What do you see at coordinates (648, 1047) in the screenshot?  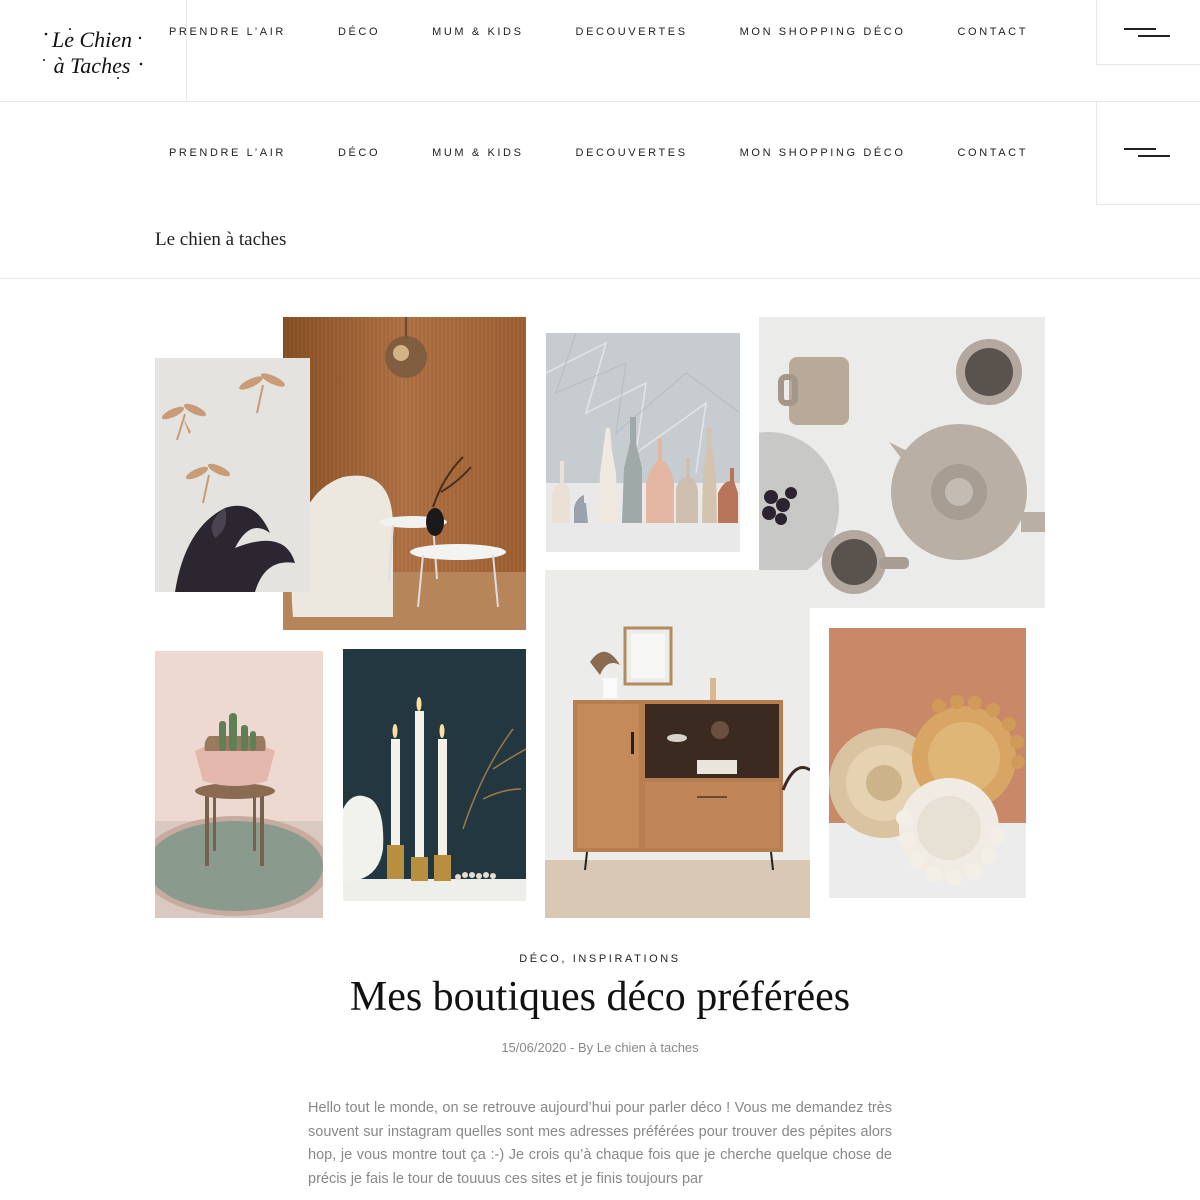 I see `post-author-link: Le chien à taches` at bounding box center [648, 1047].